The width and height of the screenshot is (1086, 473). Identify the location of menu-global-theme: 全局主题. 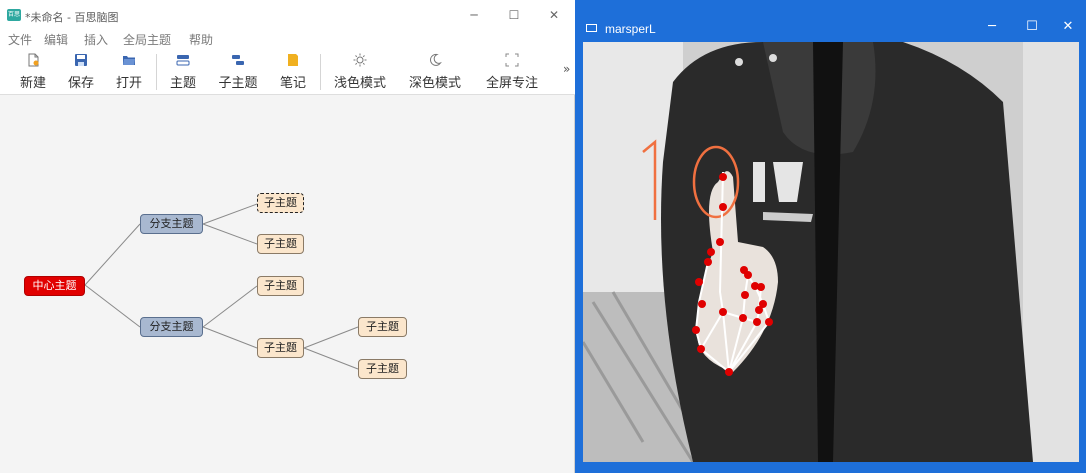
(147, 39).